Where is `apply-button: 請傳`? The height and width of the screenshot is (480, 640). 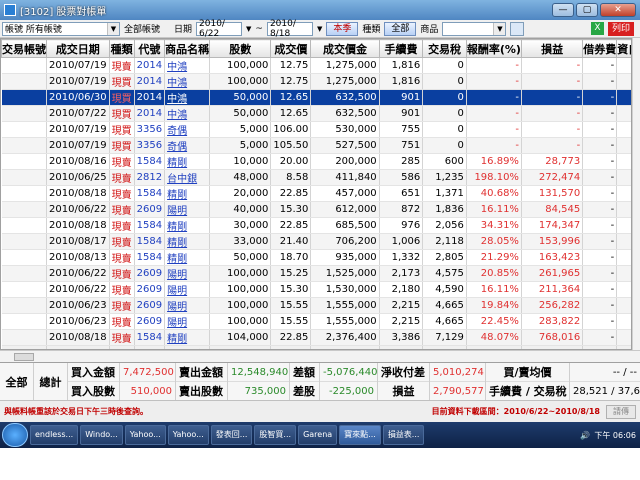 apply-button: 請傳 is located at coordinates (621, 411).